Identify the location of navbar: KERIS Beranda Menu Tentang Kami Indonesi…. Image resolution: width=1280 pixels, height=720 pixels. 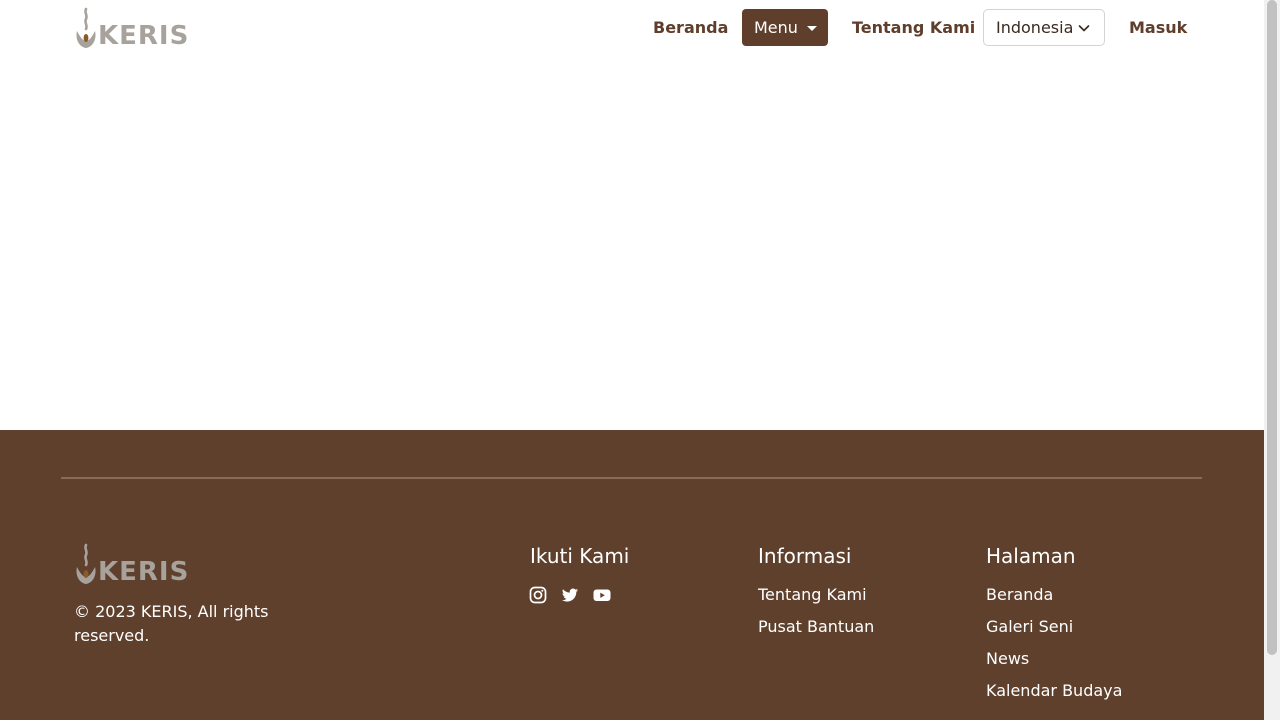
(632, 28).